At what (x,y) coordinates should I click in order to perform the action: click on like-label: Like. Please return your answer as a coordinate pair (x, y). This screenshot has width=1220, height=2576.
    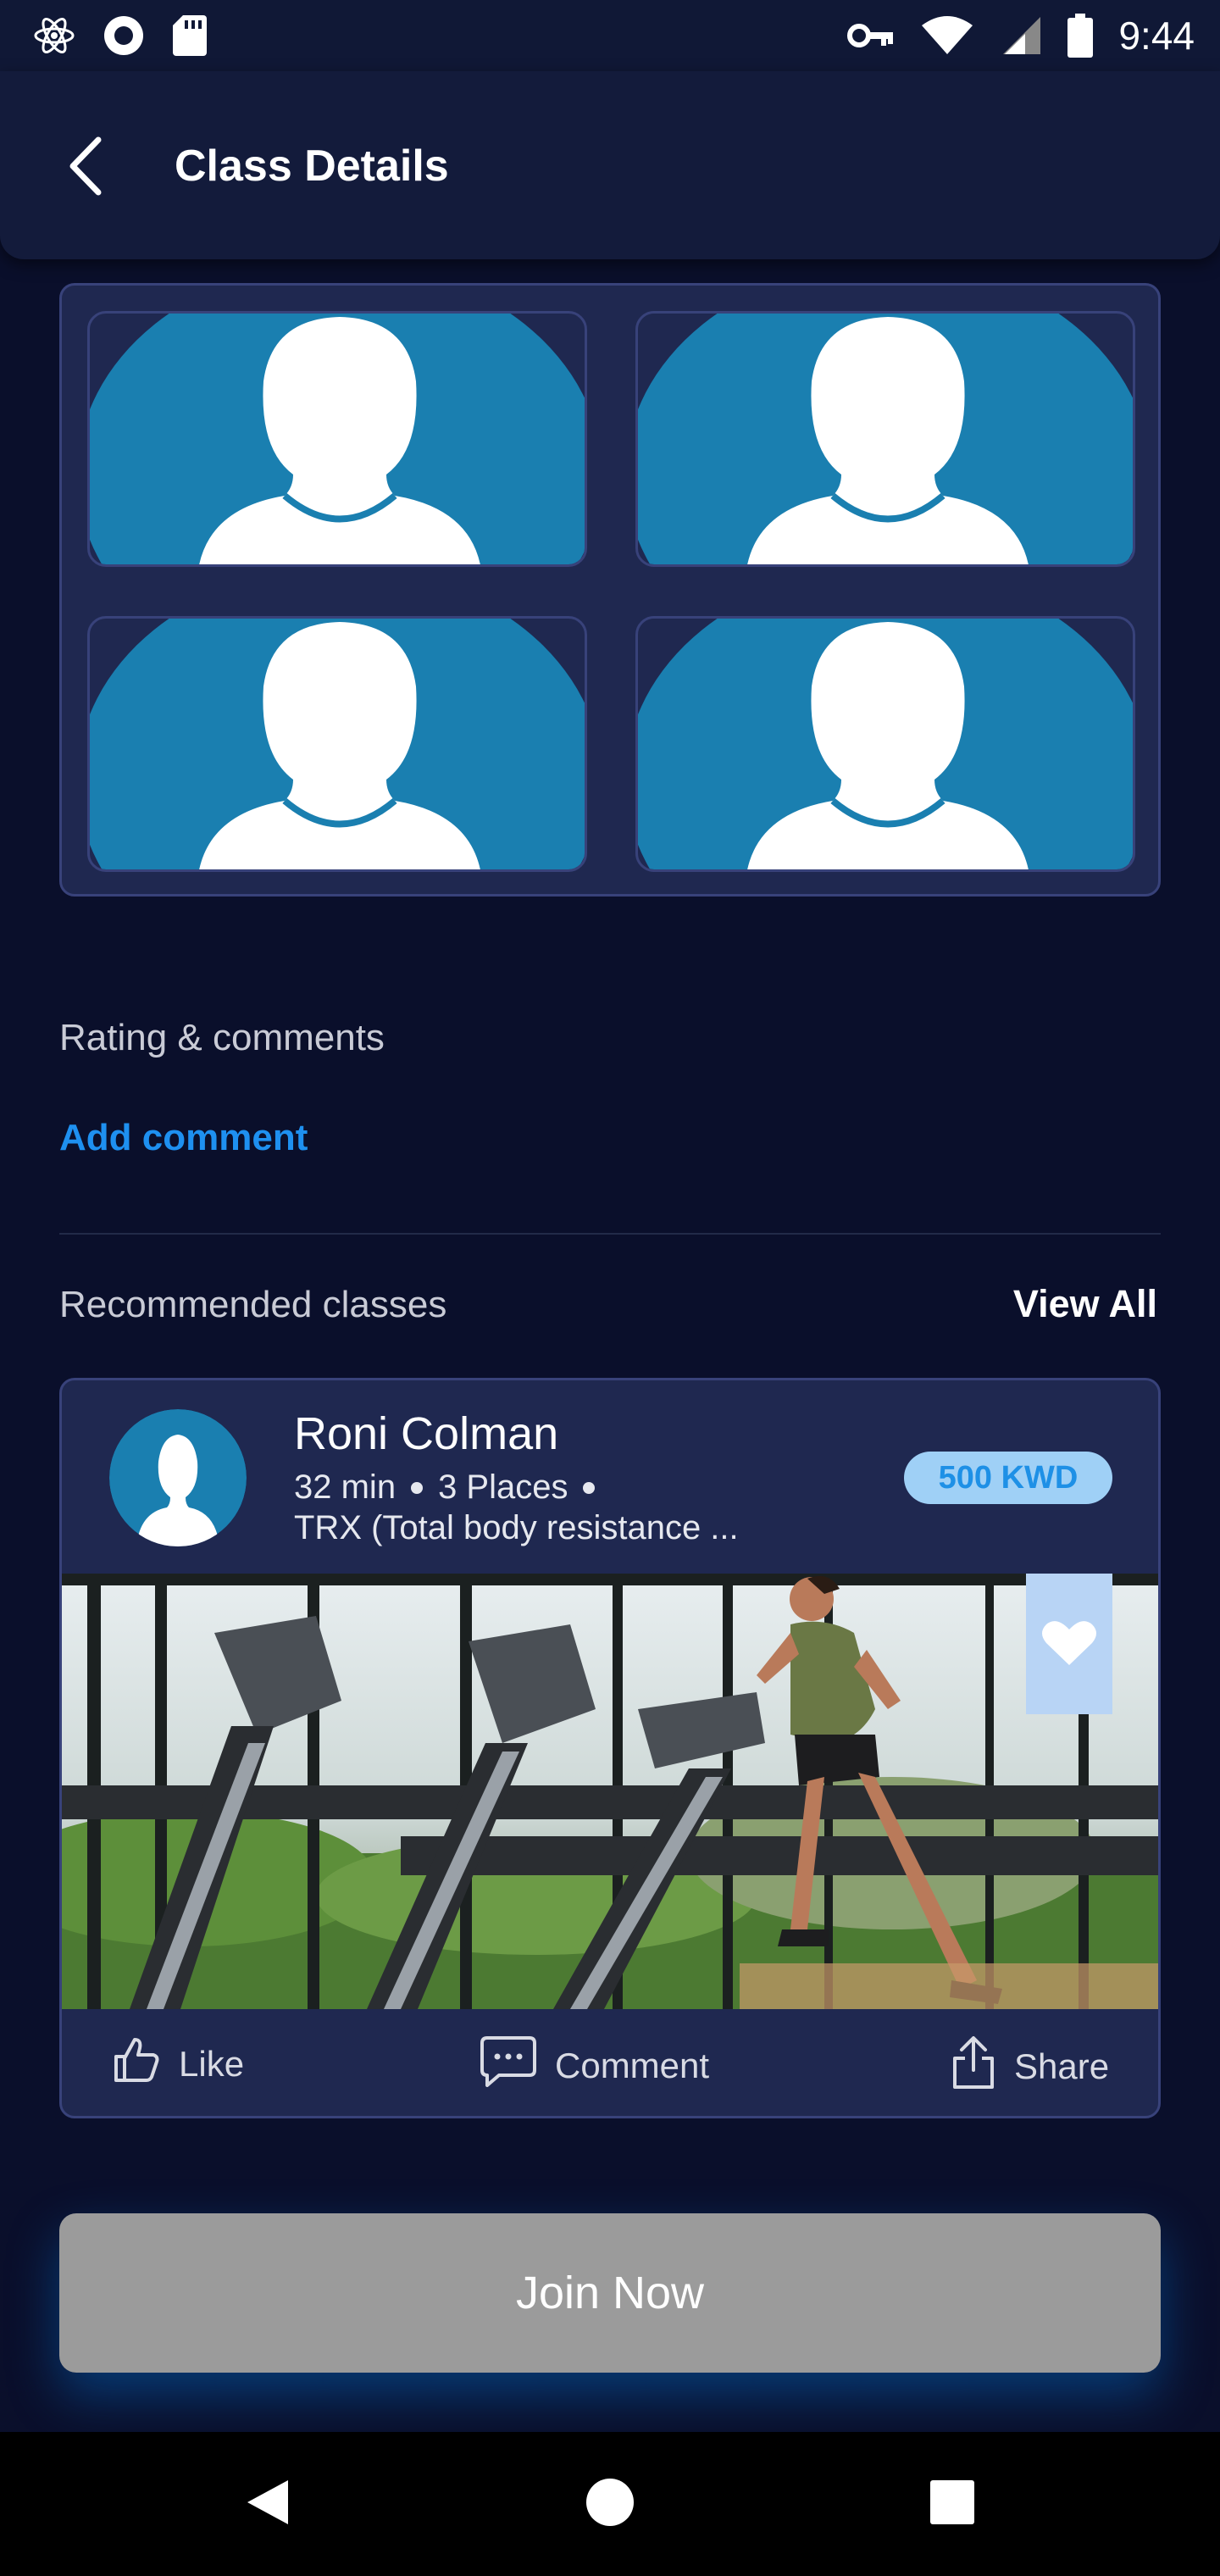
    Looking at the image, I should click on (212, 2064).